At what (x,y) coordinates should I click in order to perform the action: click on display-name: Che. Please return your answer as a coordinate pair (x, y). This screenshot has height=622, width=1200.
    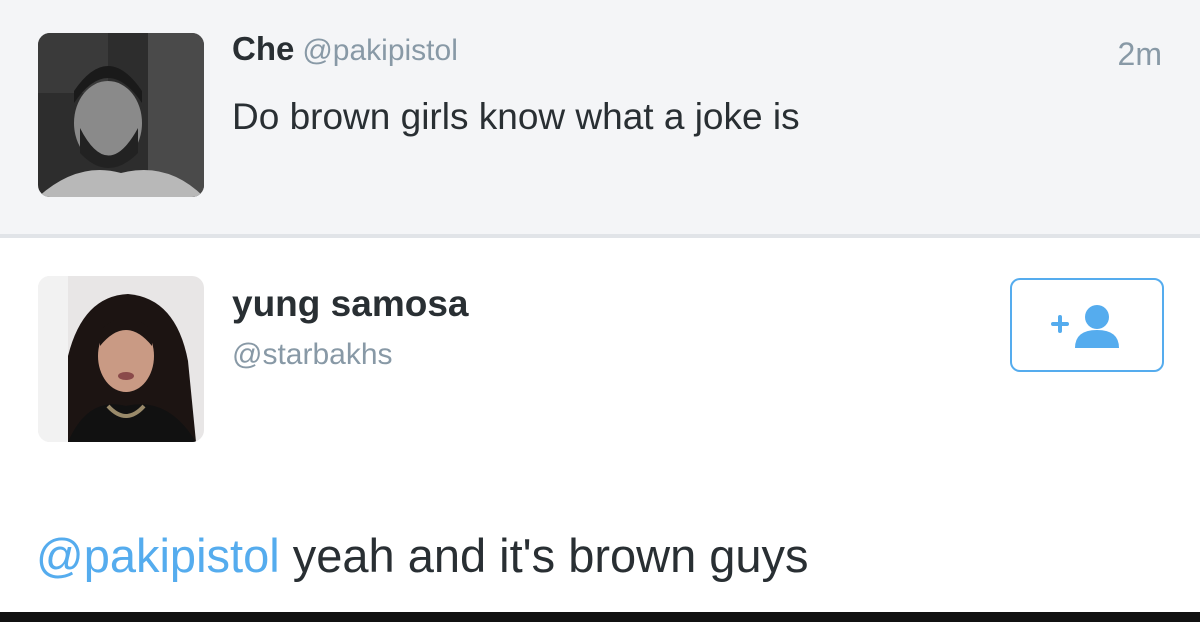
    Looking at the image, I should click on (263, 48).